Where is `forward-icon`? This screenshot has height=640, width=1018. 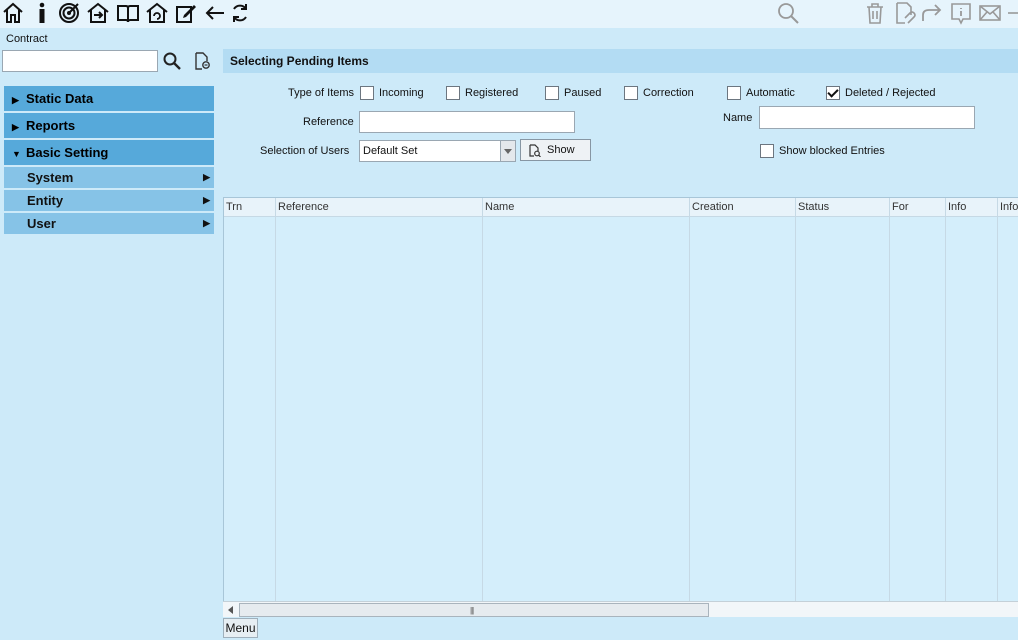 forward-icon is located at coordinates (932, 13).